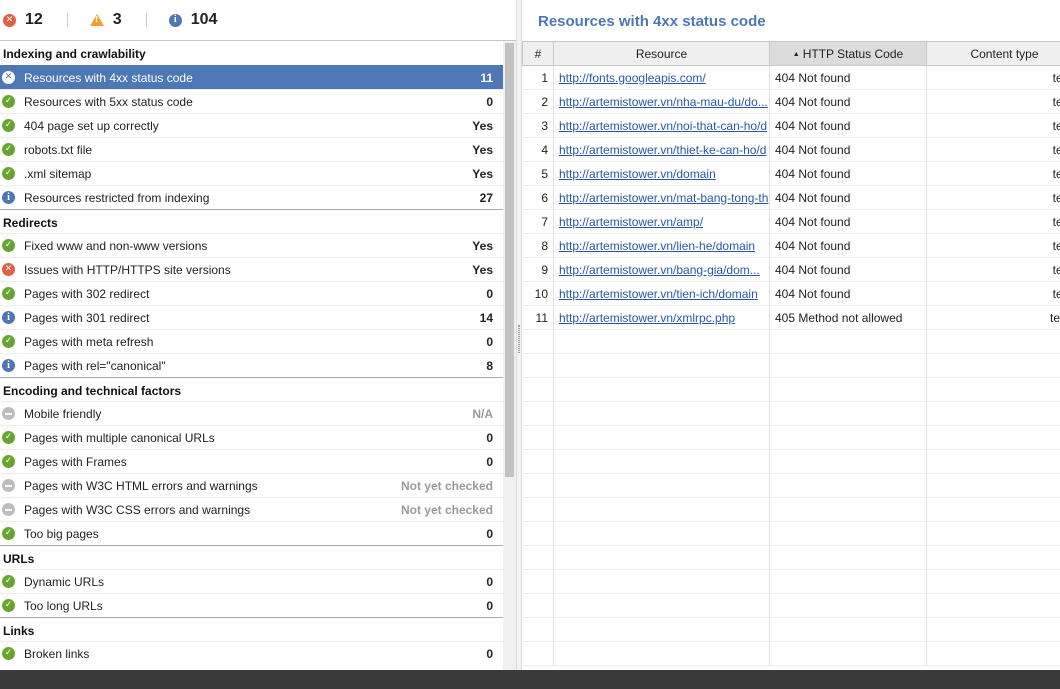  Describe the element at coordinates (57, 653) in the screenshot. I see `audit-item-label: Broken links` at that location.